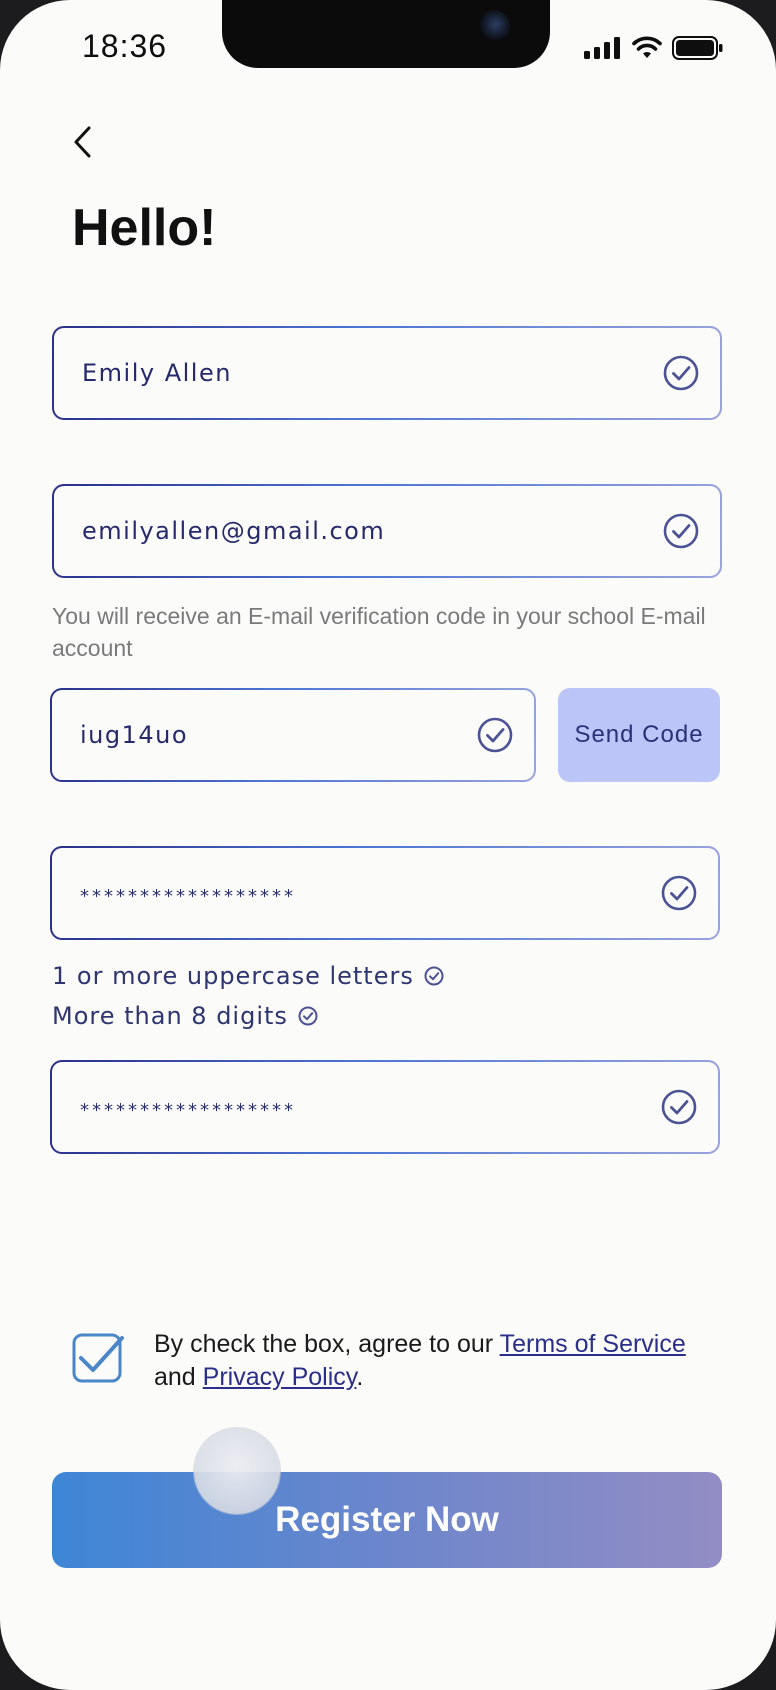 Image resolution: width=776 pixels, height=1690 pixels. Describe the element at coordinates (387, 531) in the screenshot. I see `email-field: emilyallen@gmail.com` at that location.